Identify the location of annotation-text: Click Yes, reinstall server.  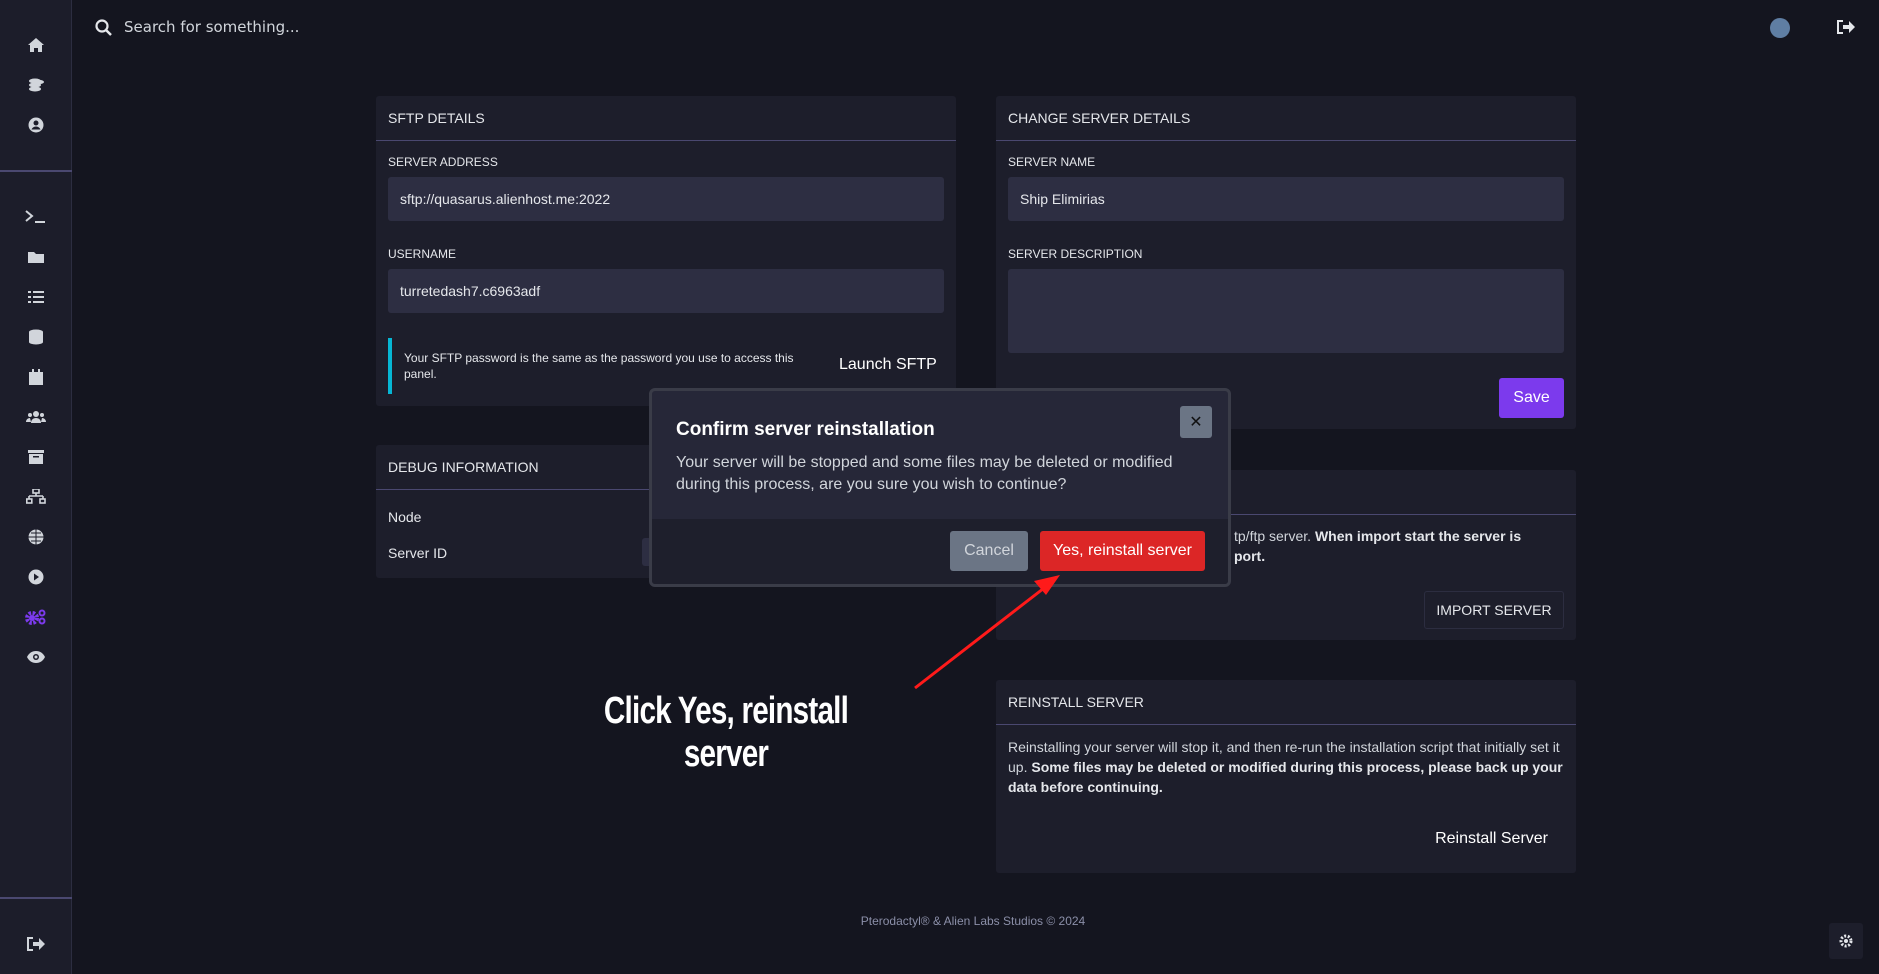
(726, 732).